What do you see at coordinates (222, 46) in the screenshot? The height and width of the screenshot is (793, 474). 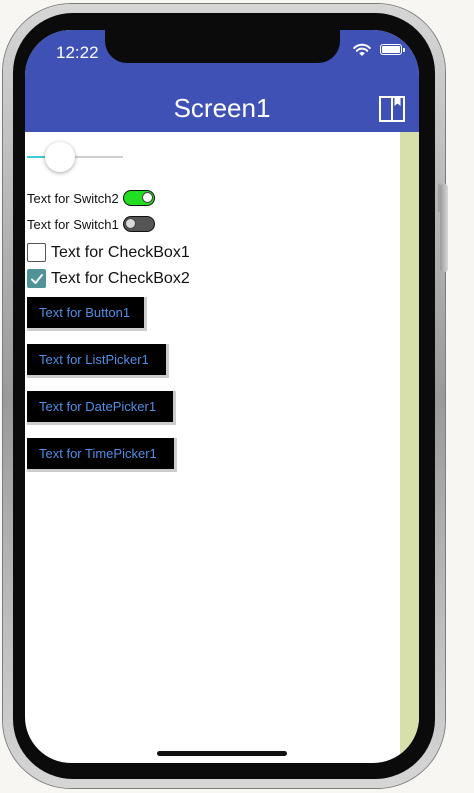 I see `phone-notch` at bounding box center [222, 46].